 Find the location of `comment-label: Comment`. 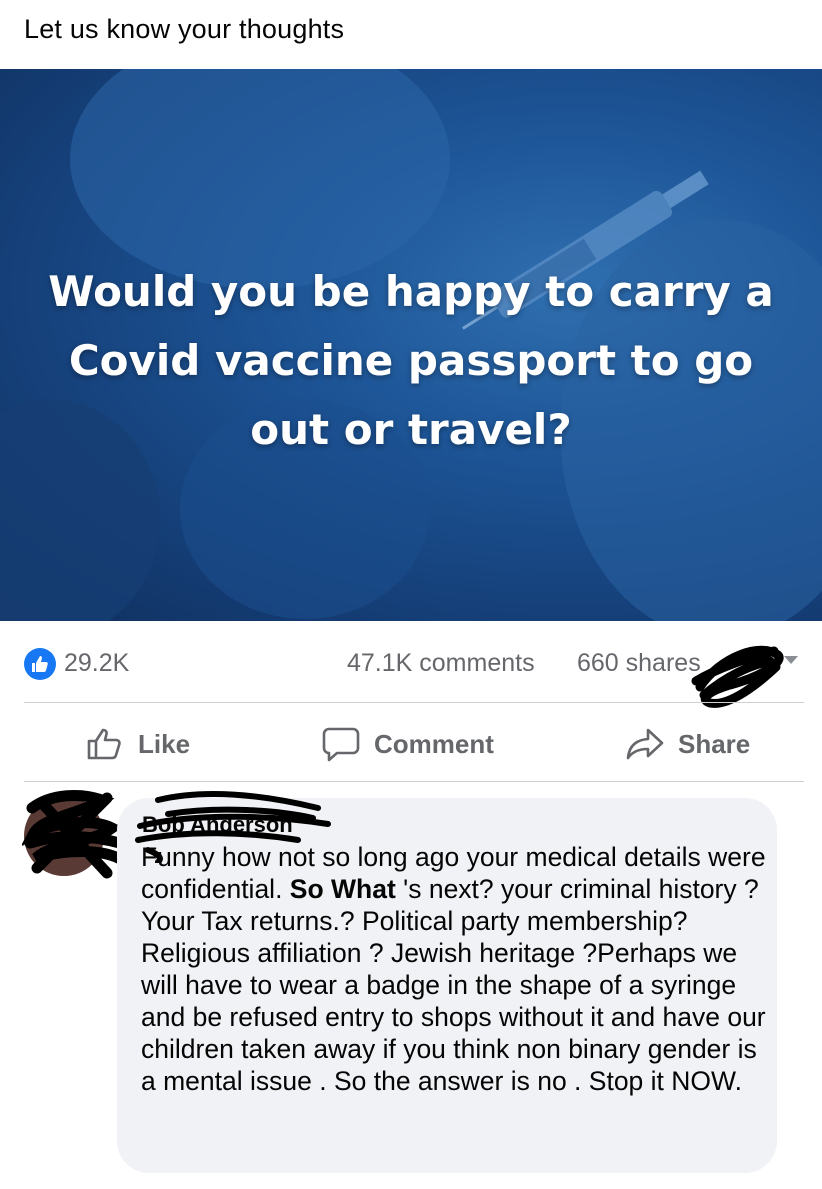

comment-label: Comment is located at coordinates (434, 743).